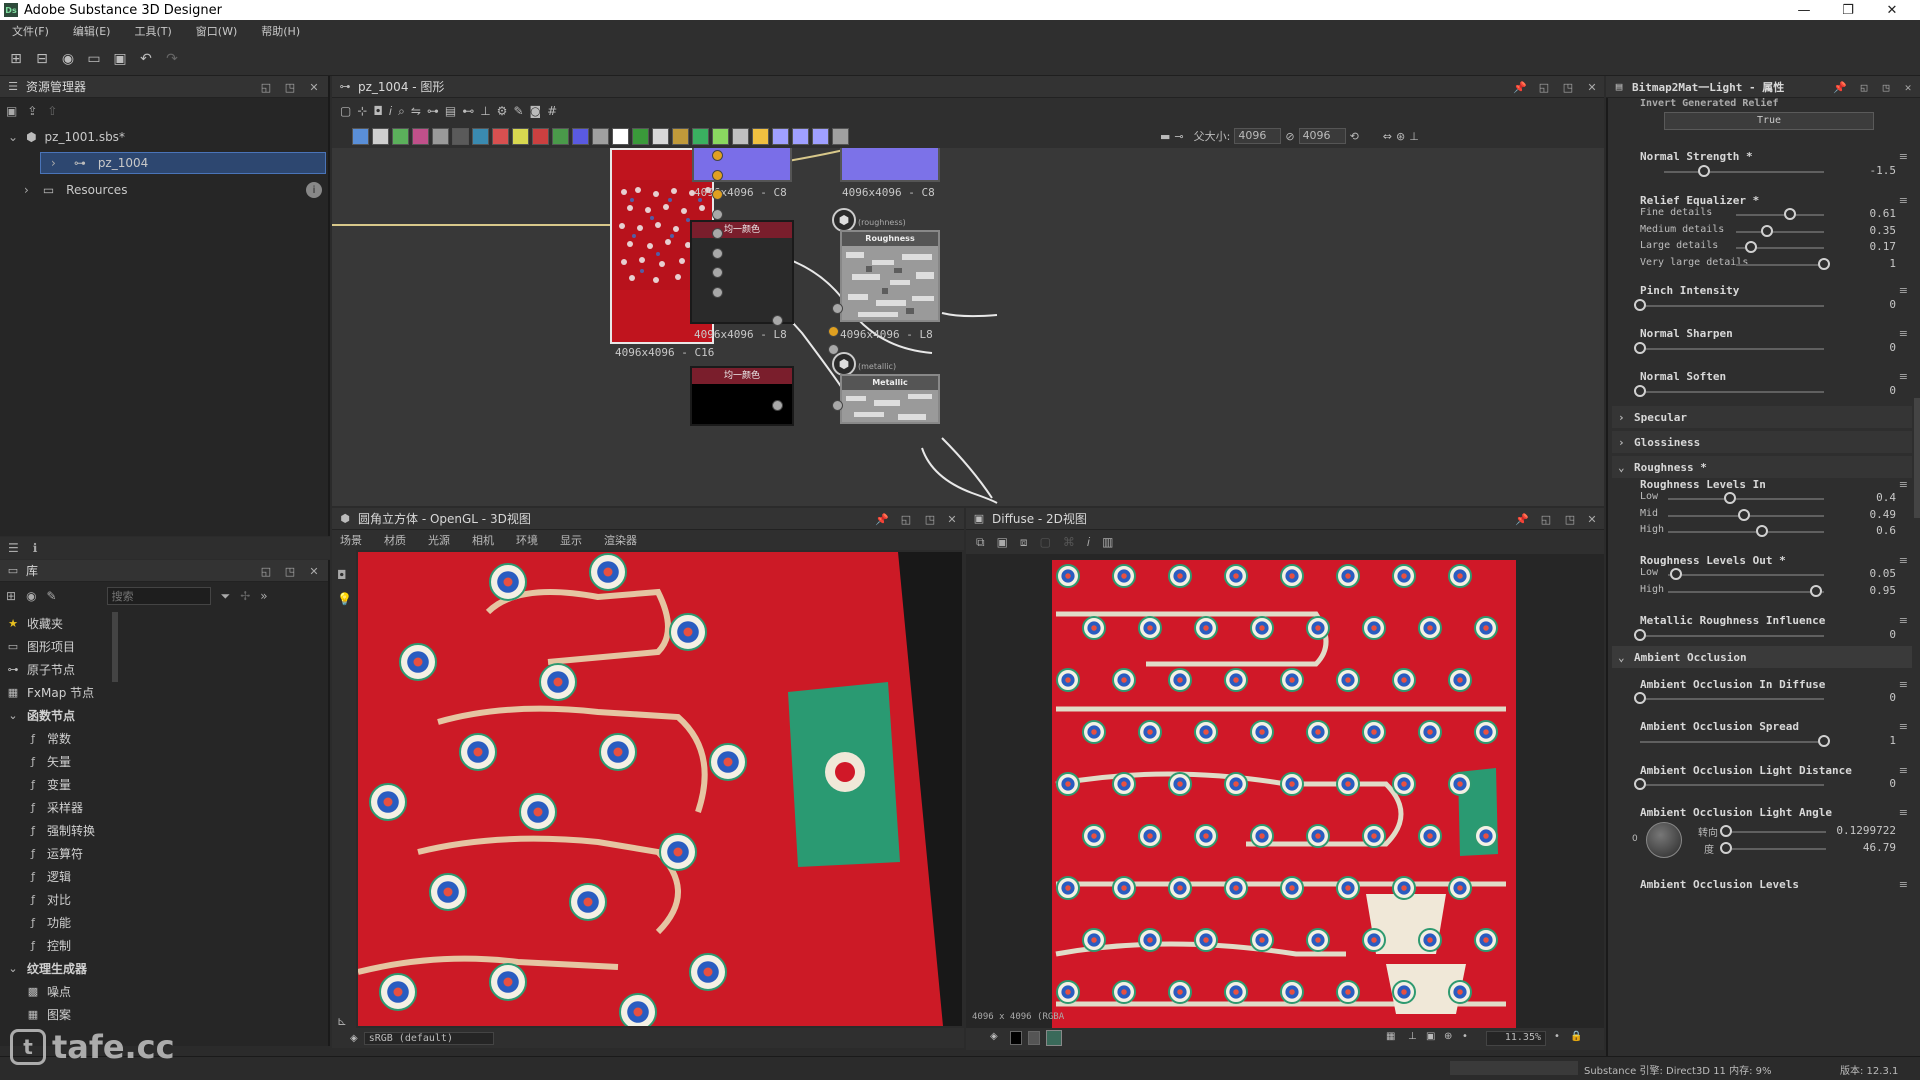  I want to click on restore-icon: ❐, so click(1848, 10).